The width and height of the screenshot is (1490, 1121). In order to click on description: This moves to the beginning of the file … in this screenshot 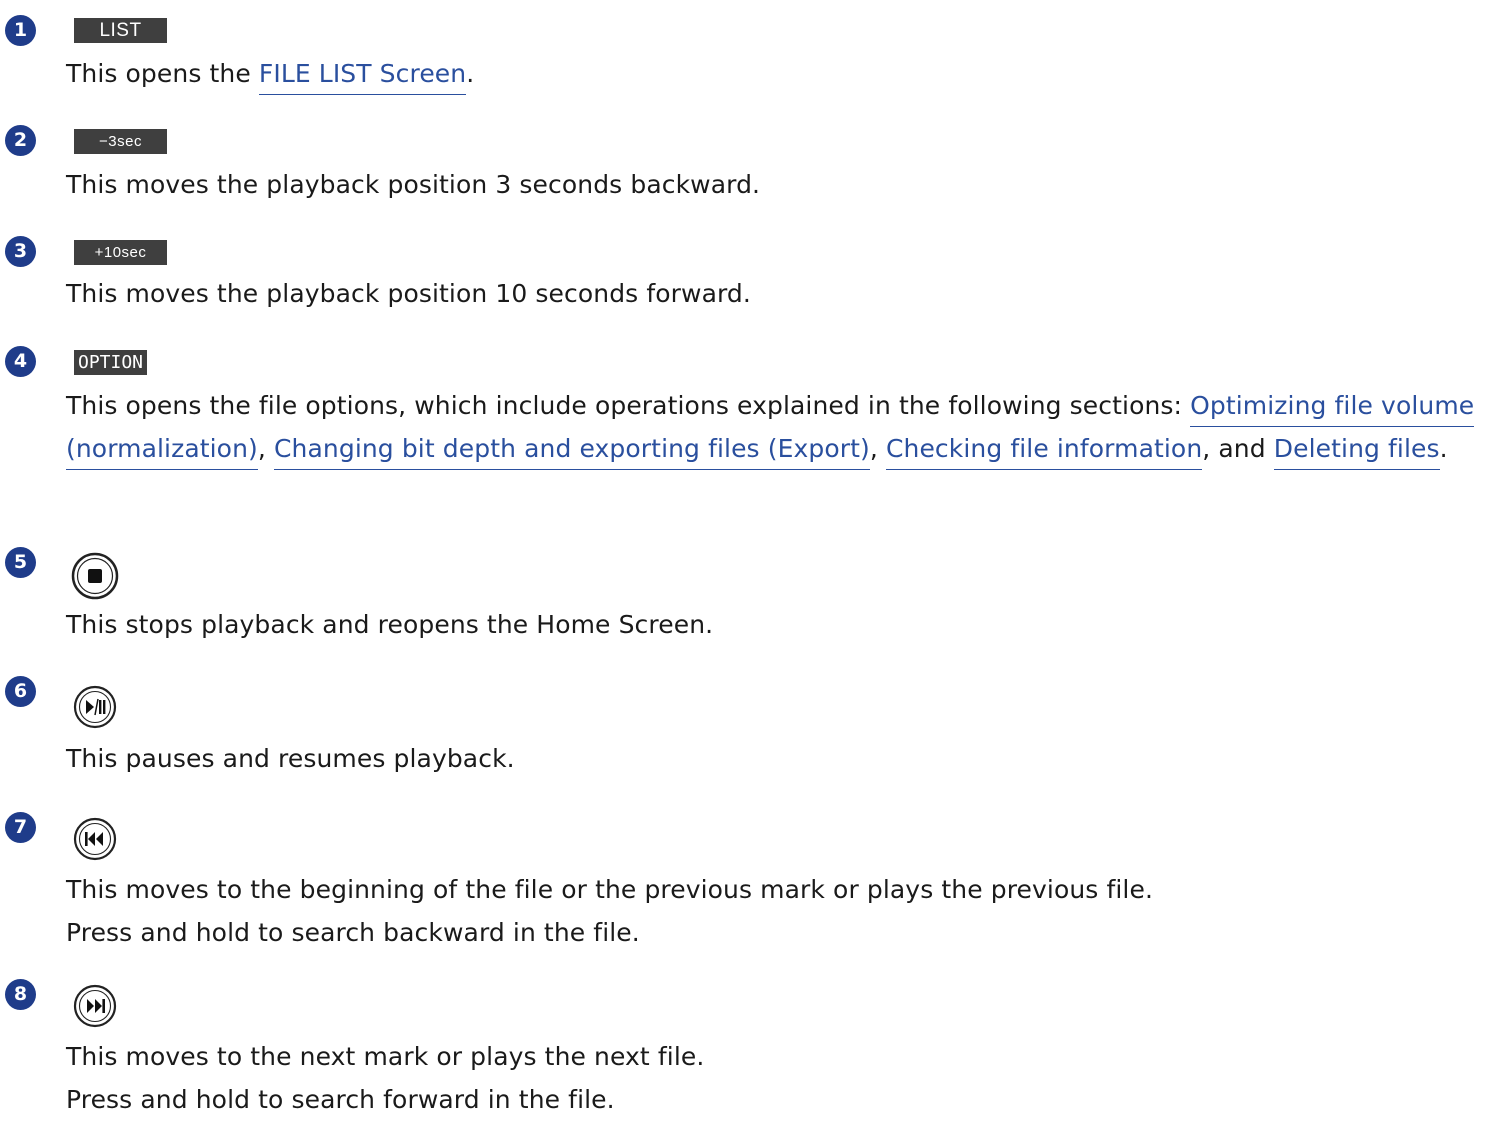, I will do `click(609, 911)`.